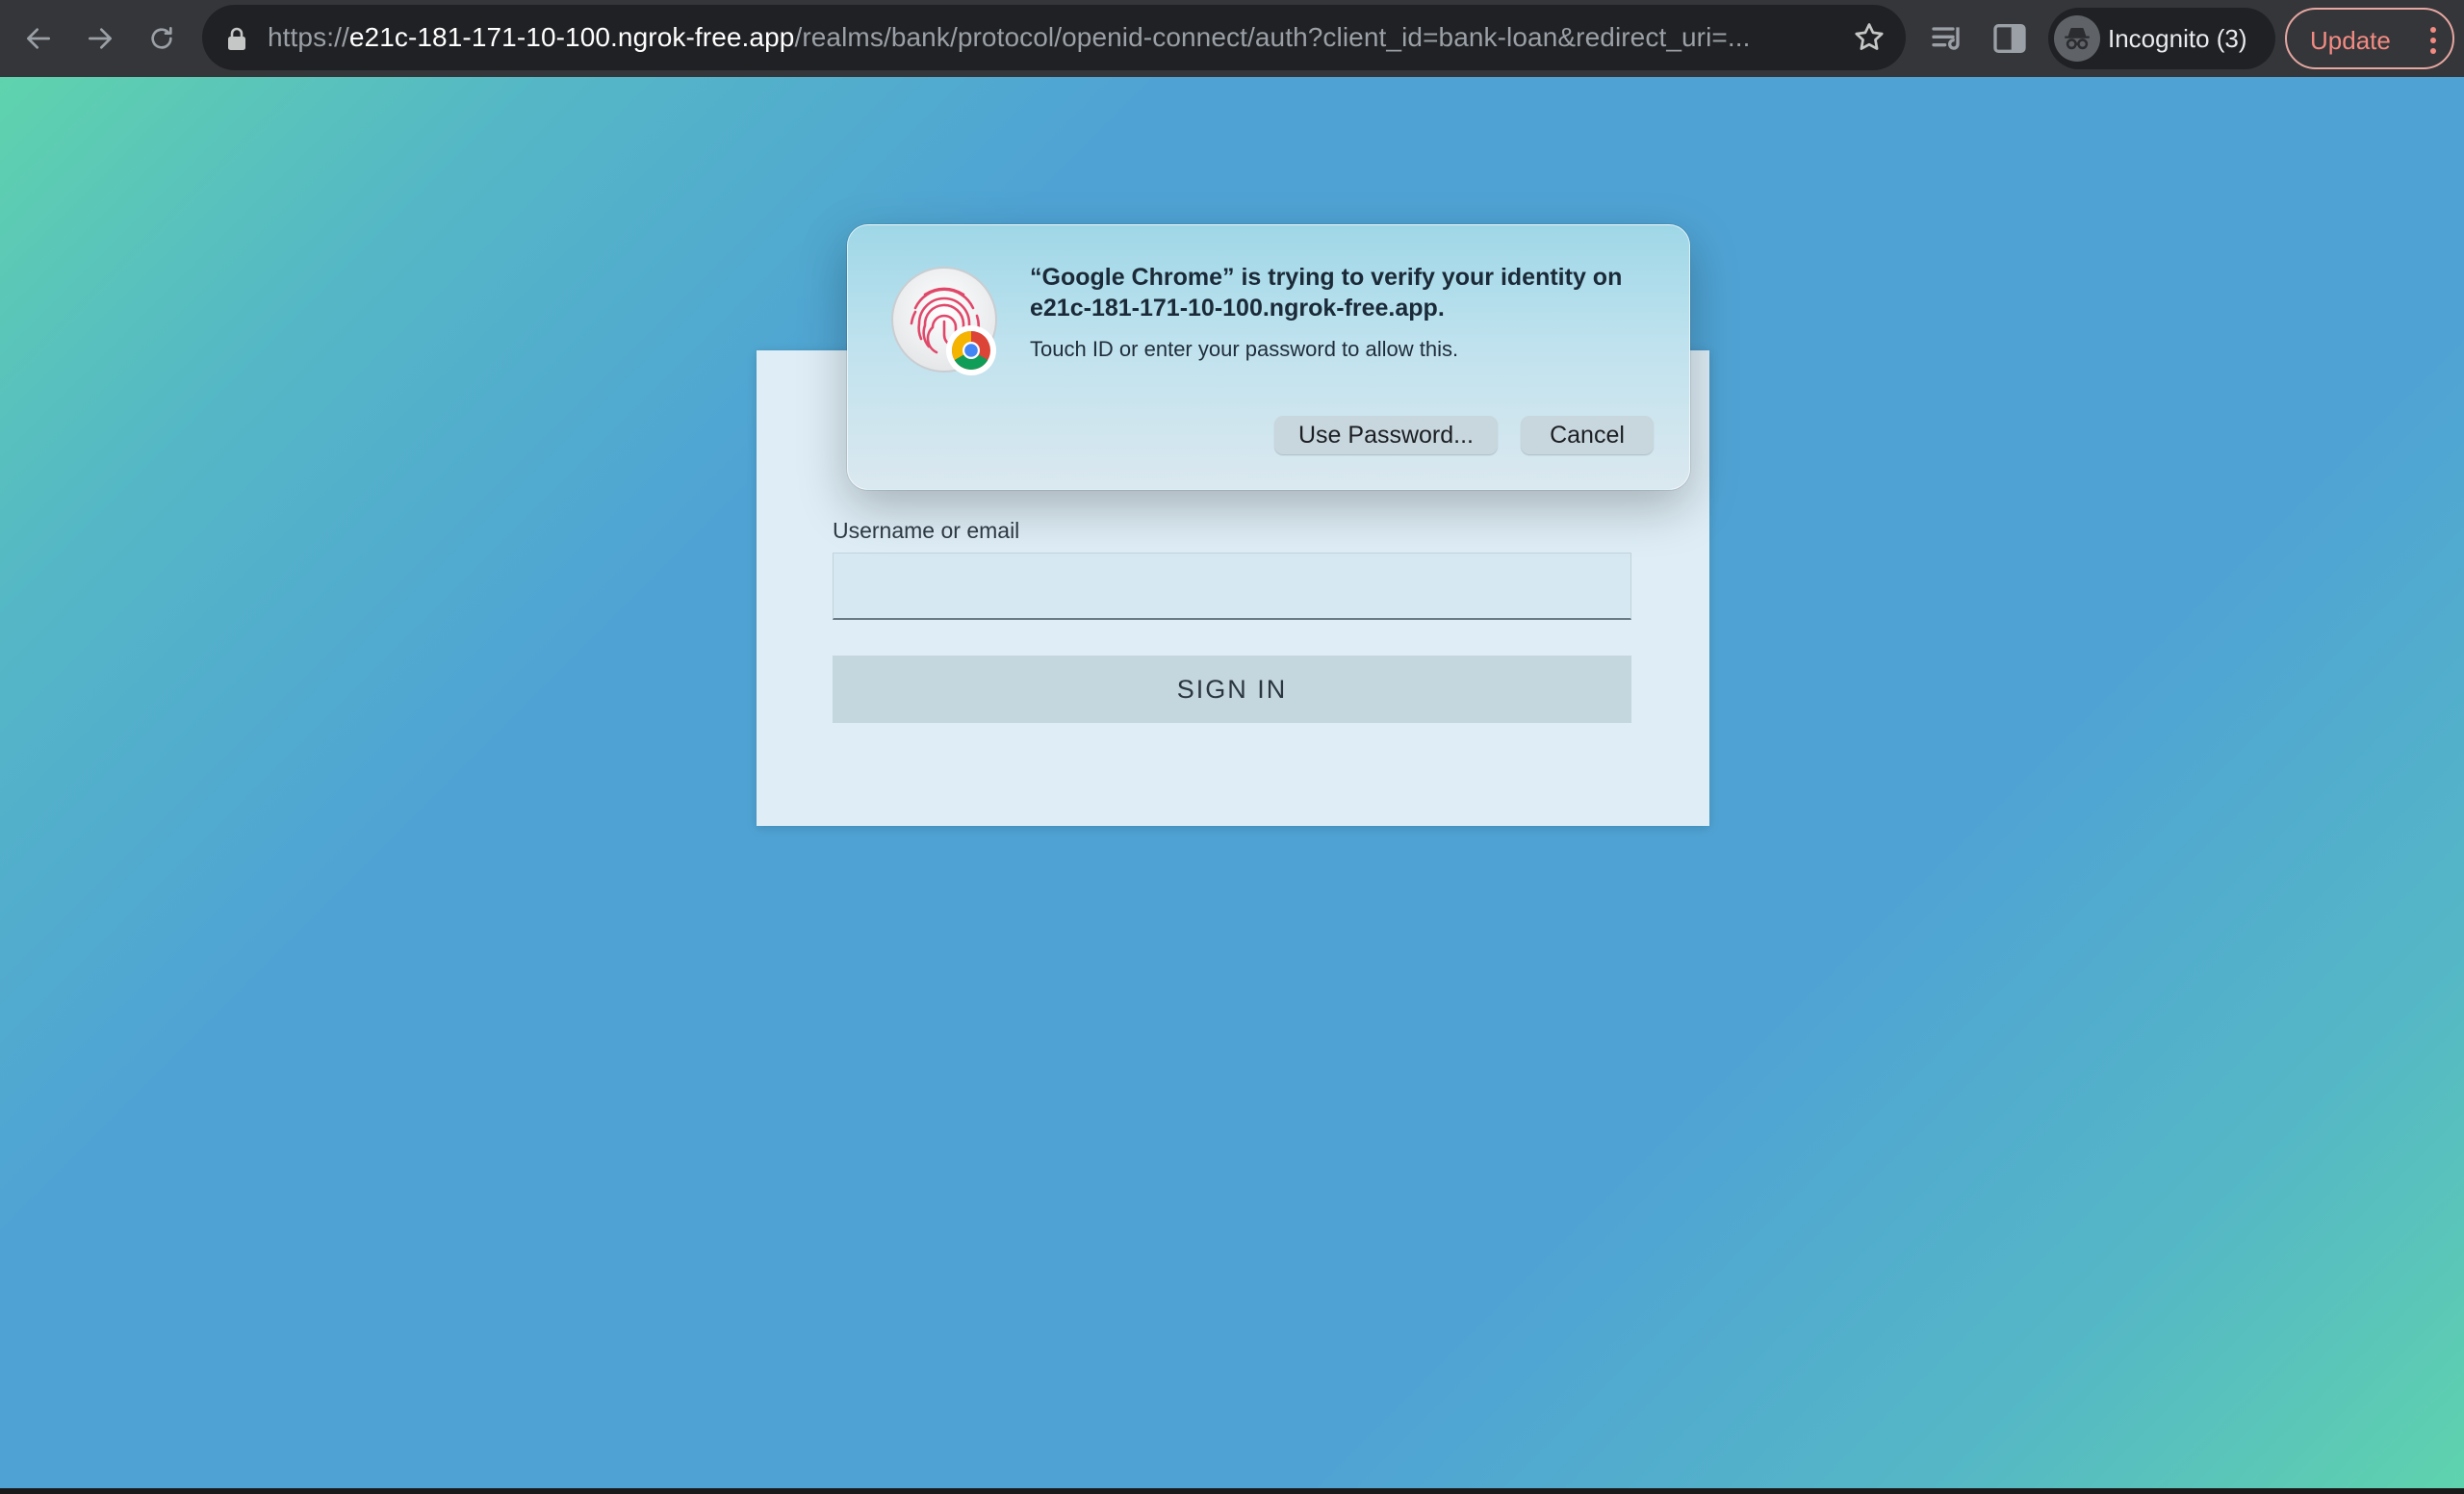 The height and width of the screenshot is (1494, 2464). Describe the element at coordinates (1232, 690) in the screenshot. I see `sign-in-button: SIGN IN` at that location.